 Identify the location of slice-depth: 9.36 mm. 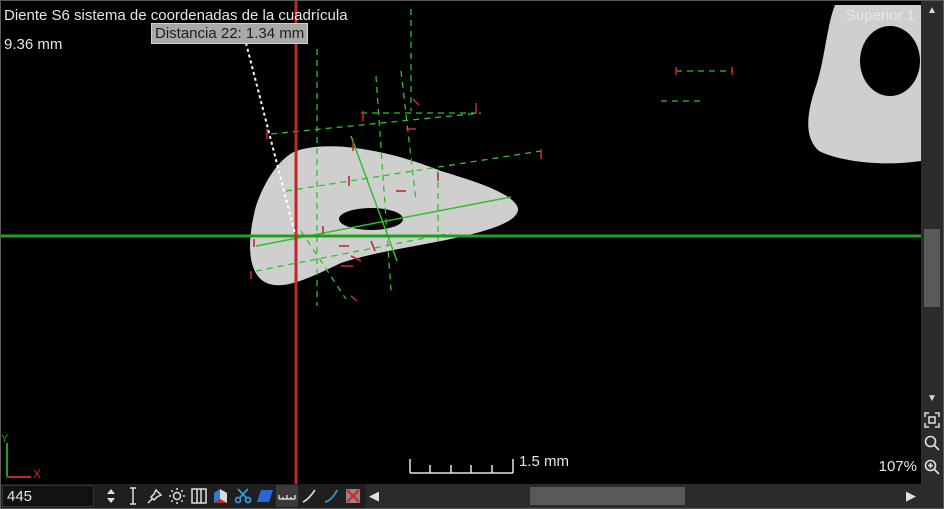
(33, 44).